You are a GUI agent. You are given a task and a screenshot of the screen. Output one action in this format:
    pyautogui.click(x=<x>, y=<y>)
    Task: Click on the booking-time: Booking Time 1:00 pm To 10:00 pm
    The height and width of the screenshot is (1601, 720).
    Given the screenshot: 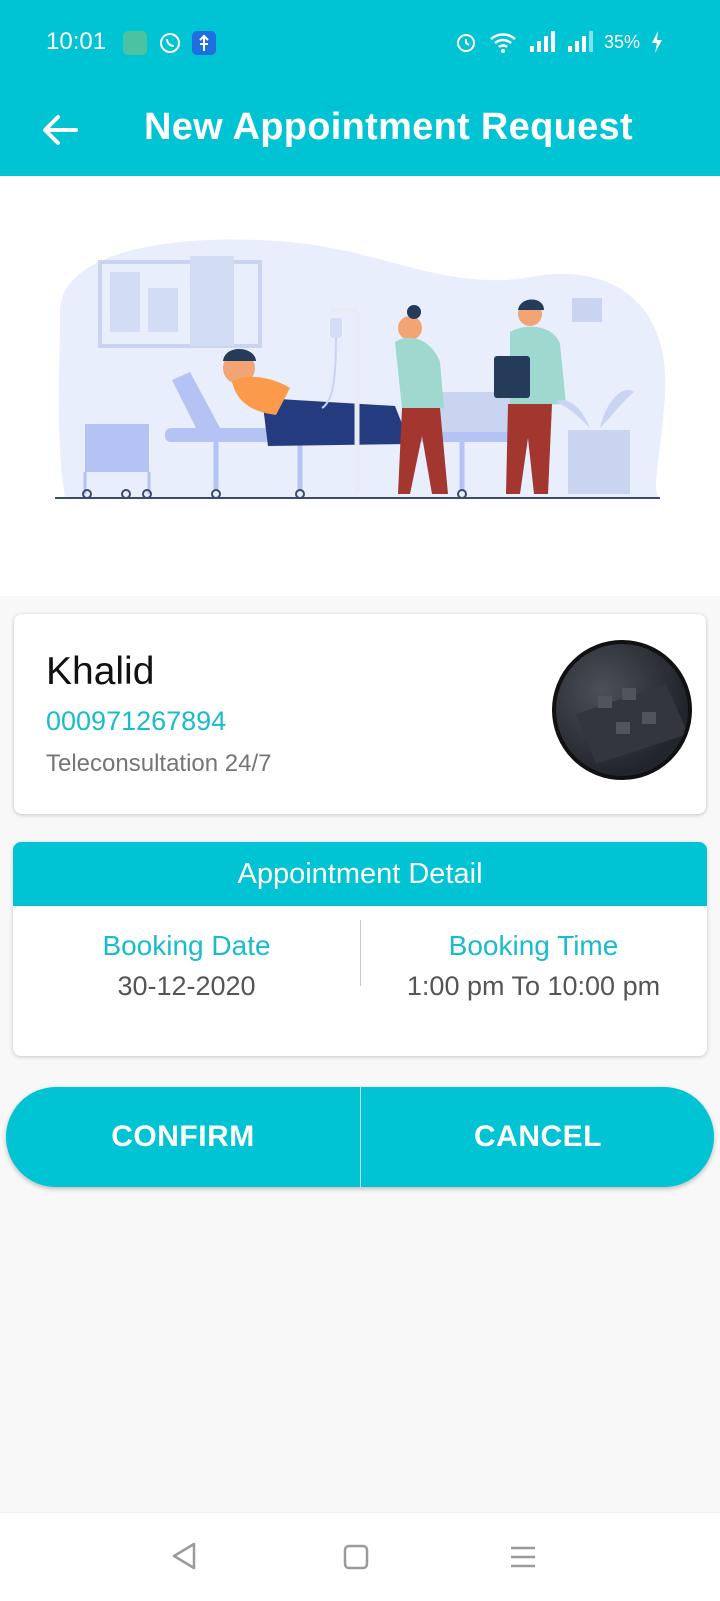 What is the action you would take?
    pyautogui.click(x=533, y=966)
    